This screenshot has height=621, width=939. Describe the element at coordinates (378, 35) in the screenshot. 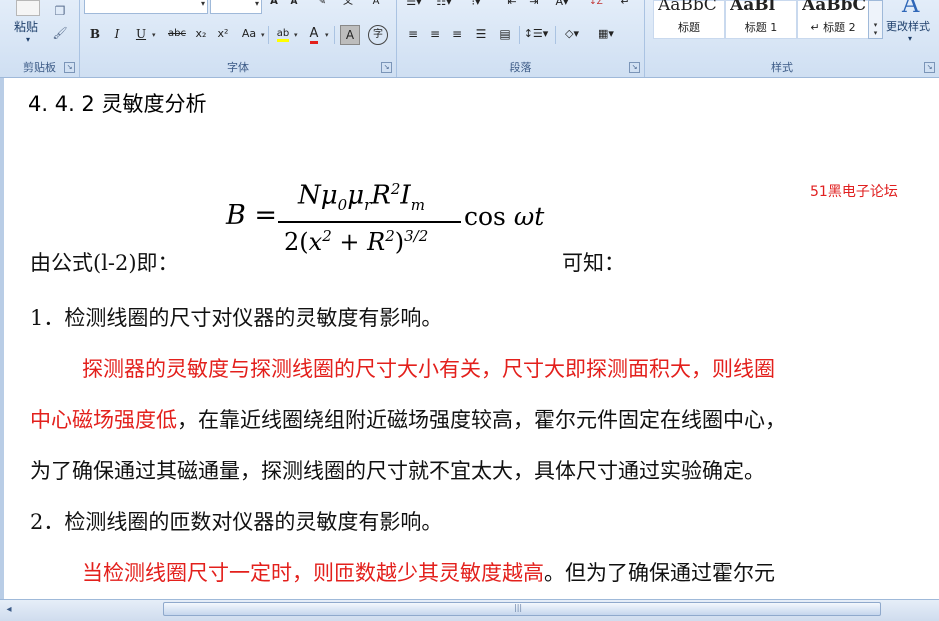

I see `enclose-char-button: 字` at that location.